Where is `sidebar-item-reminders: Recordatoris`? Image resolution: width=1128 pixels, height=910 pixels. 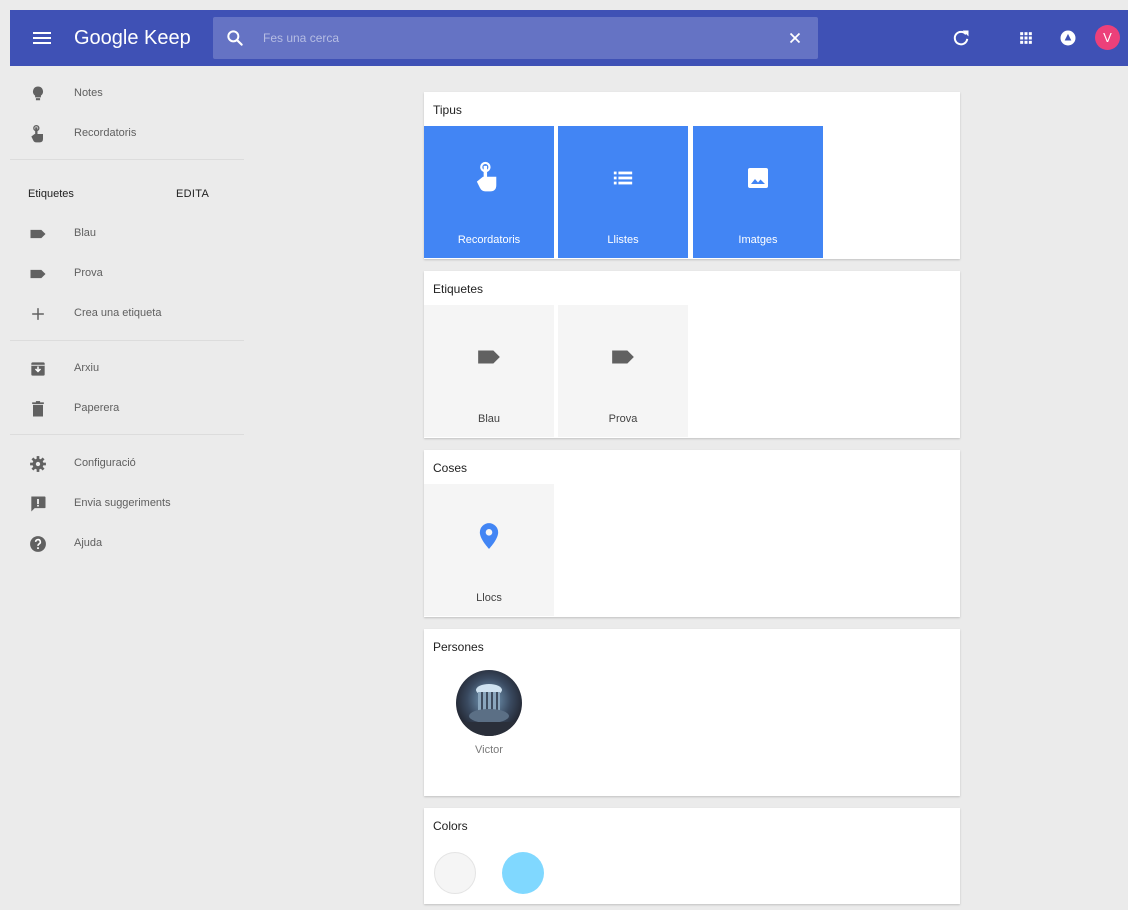 sidebar-item-reminders: Recordatoris is located at coordinates (127, 135).